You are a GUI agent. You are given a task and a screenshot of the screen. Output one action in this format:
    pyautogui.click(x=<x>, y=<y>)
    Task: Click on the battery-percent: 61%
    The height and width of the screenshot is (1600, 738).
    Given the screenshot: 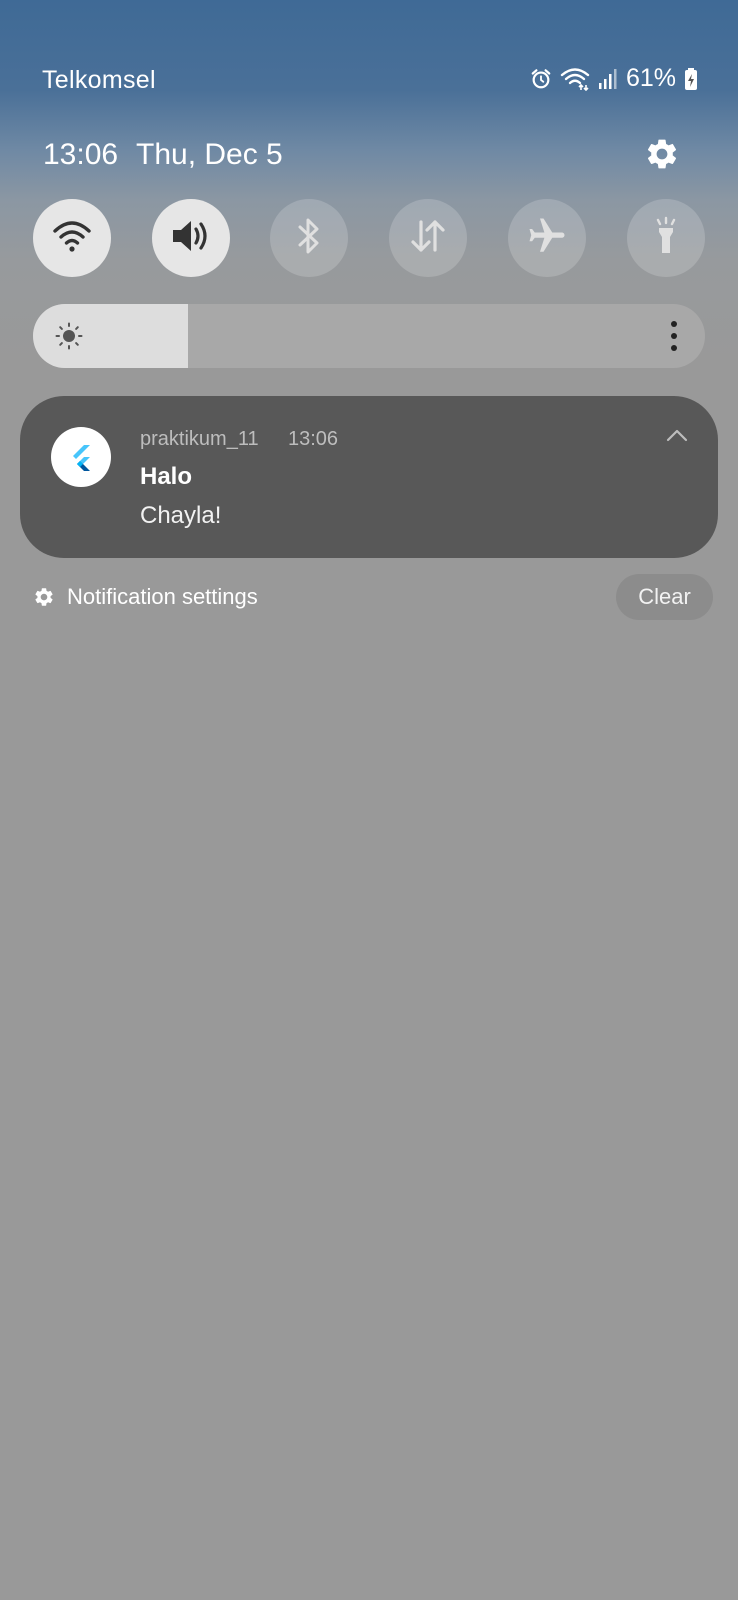 What is the action you would take?
    pyautogui.click(x=650, y=78)
    